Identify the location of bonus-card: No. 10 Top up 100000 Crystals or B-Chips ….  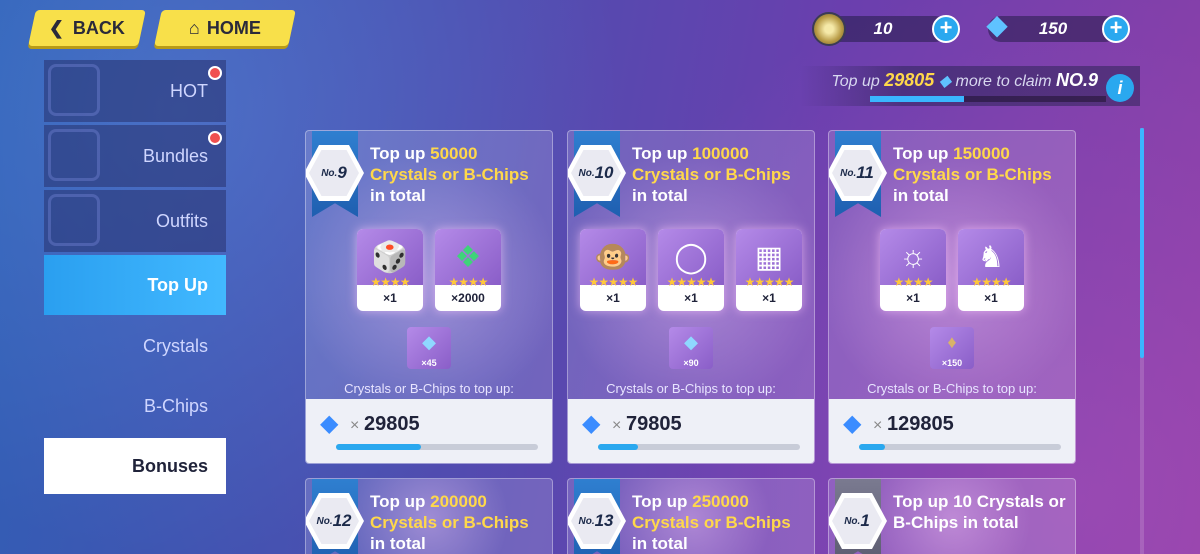
(691, 297).